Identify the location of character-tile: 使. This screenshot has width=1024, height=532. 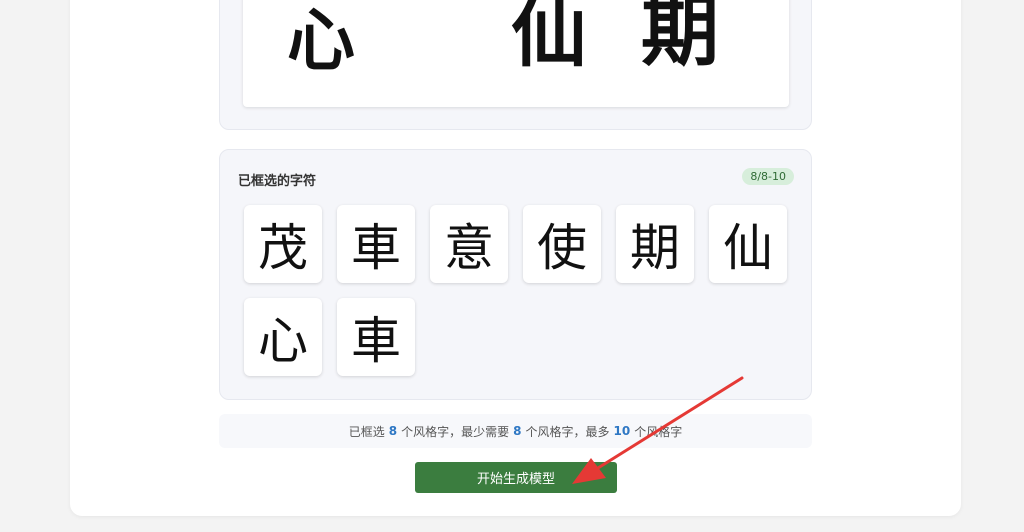
(562, 244).